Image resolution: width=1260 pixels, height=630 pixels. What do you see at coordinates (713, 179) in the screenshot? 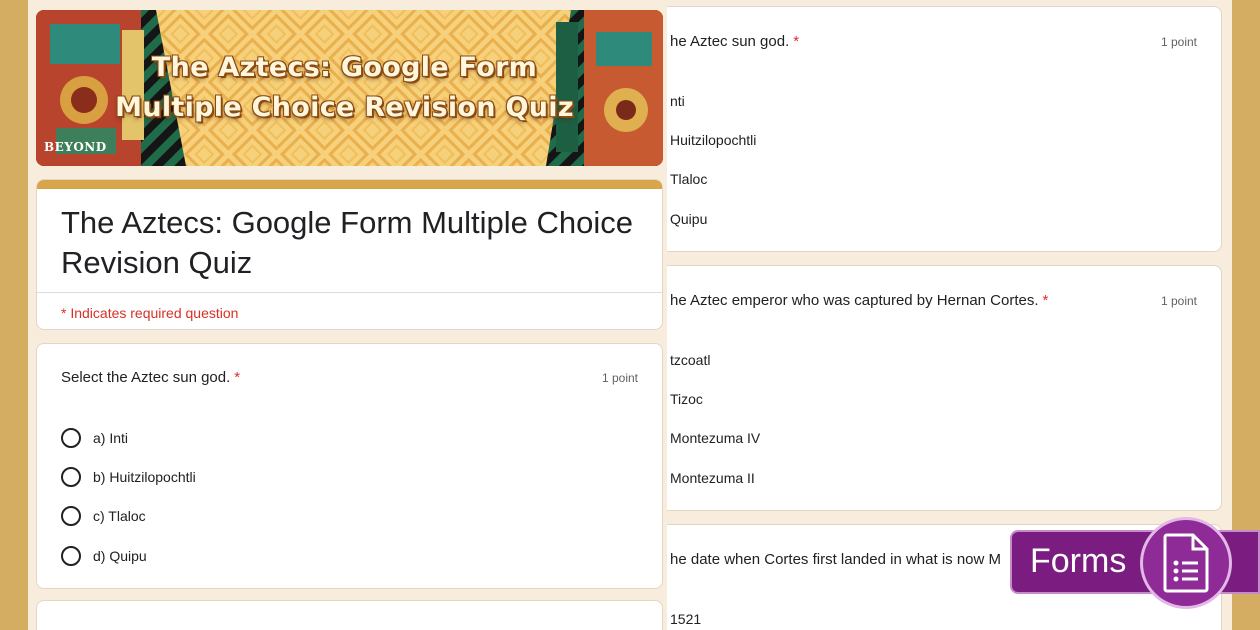
I see `option-item: Tlaloc` at bounding box center [713, 179].